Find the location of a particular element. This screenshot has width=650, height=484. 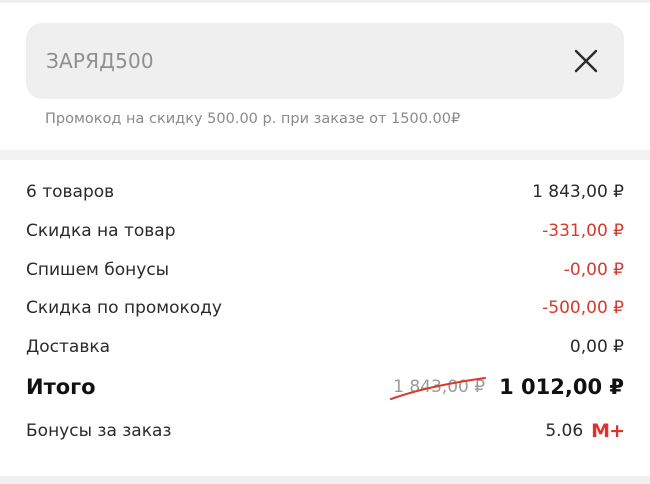

bonus-earned-label: Бонусы за заказ is located at coordinates (99, 431).